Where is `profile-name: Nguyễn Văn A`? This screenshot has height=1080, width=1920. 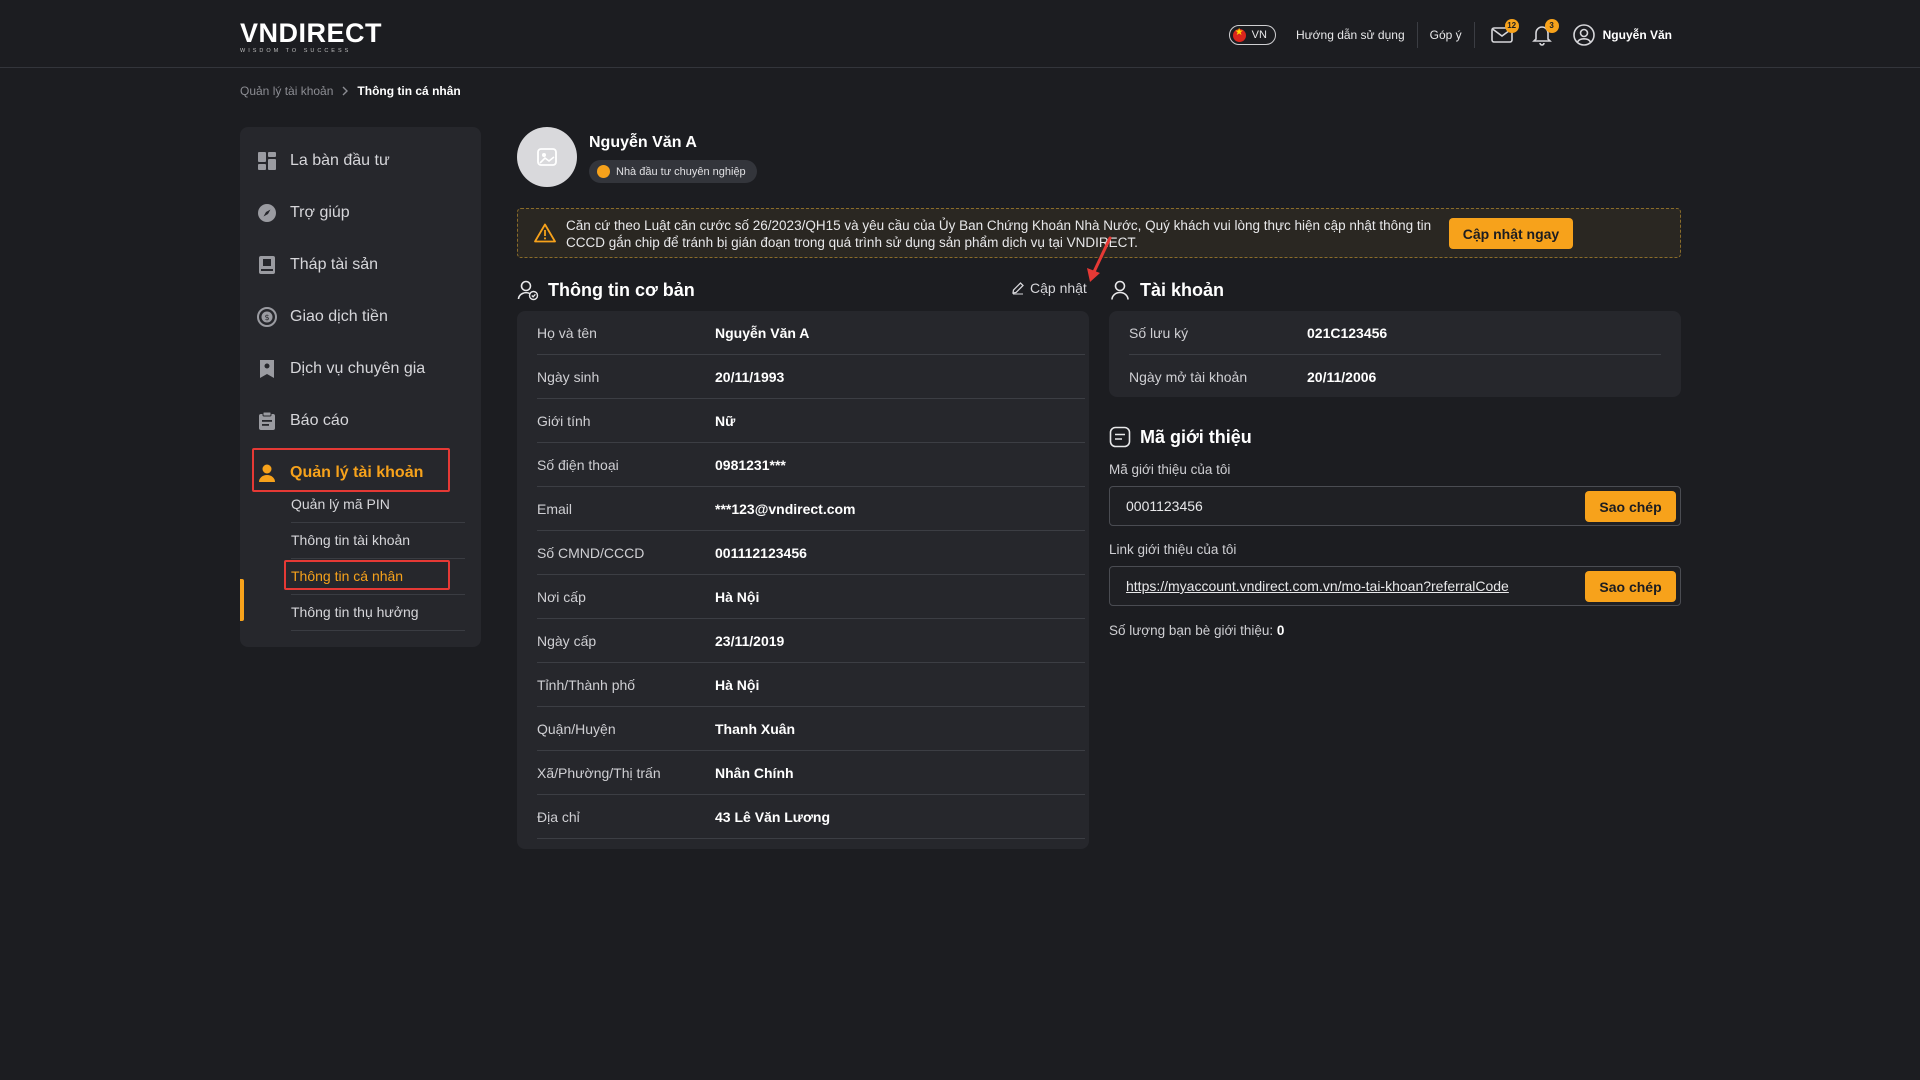 profile-name: Nguyễn Văn A is located at coordinates (643, 142).